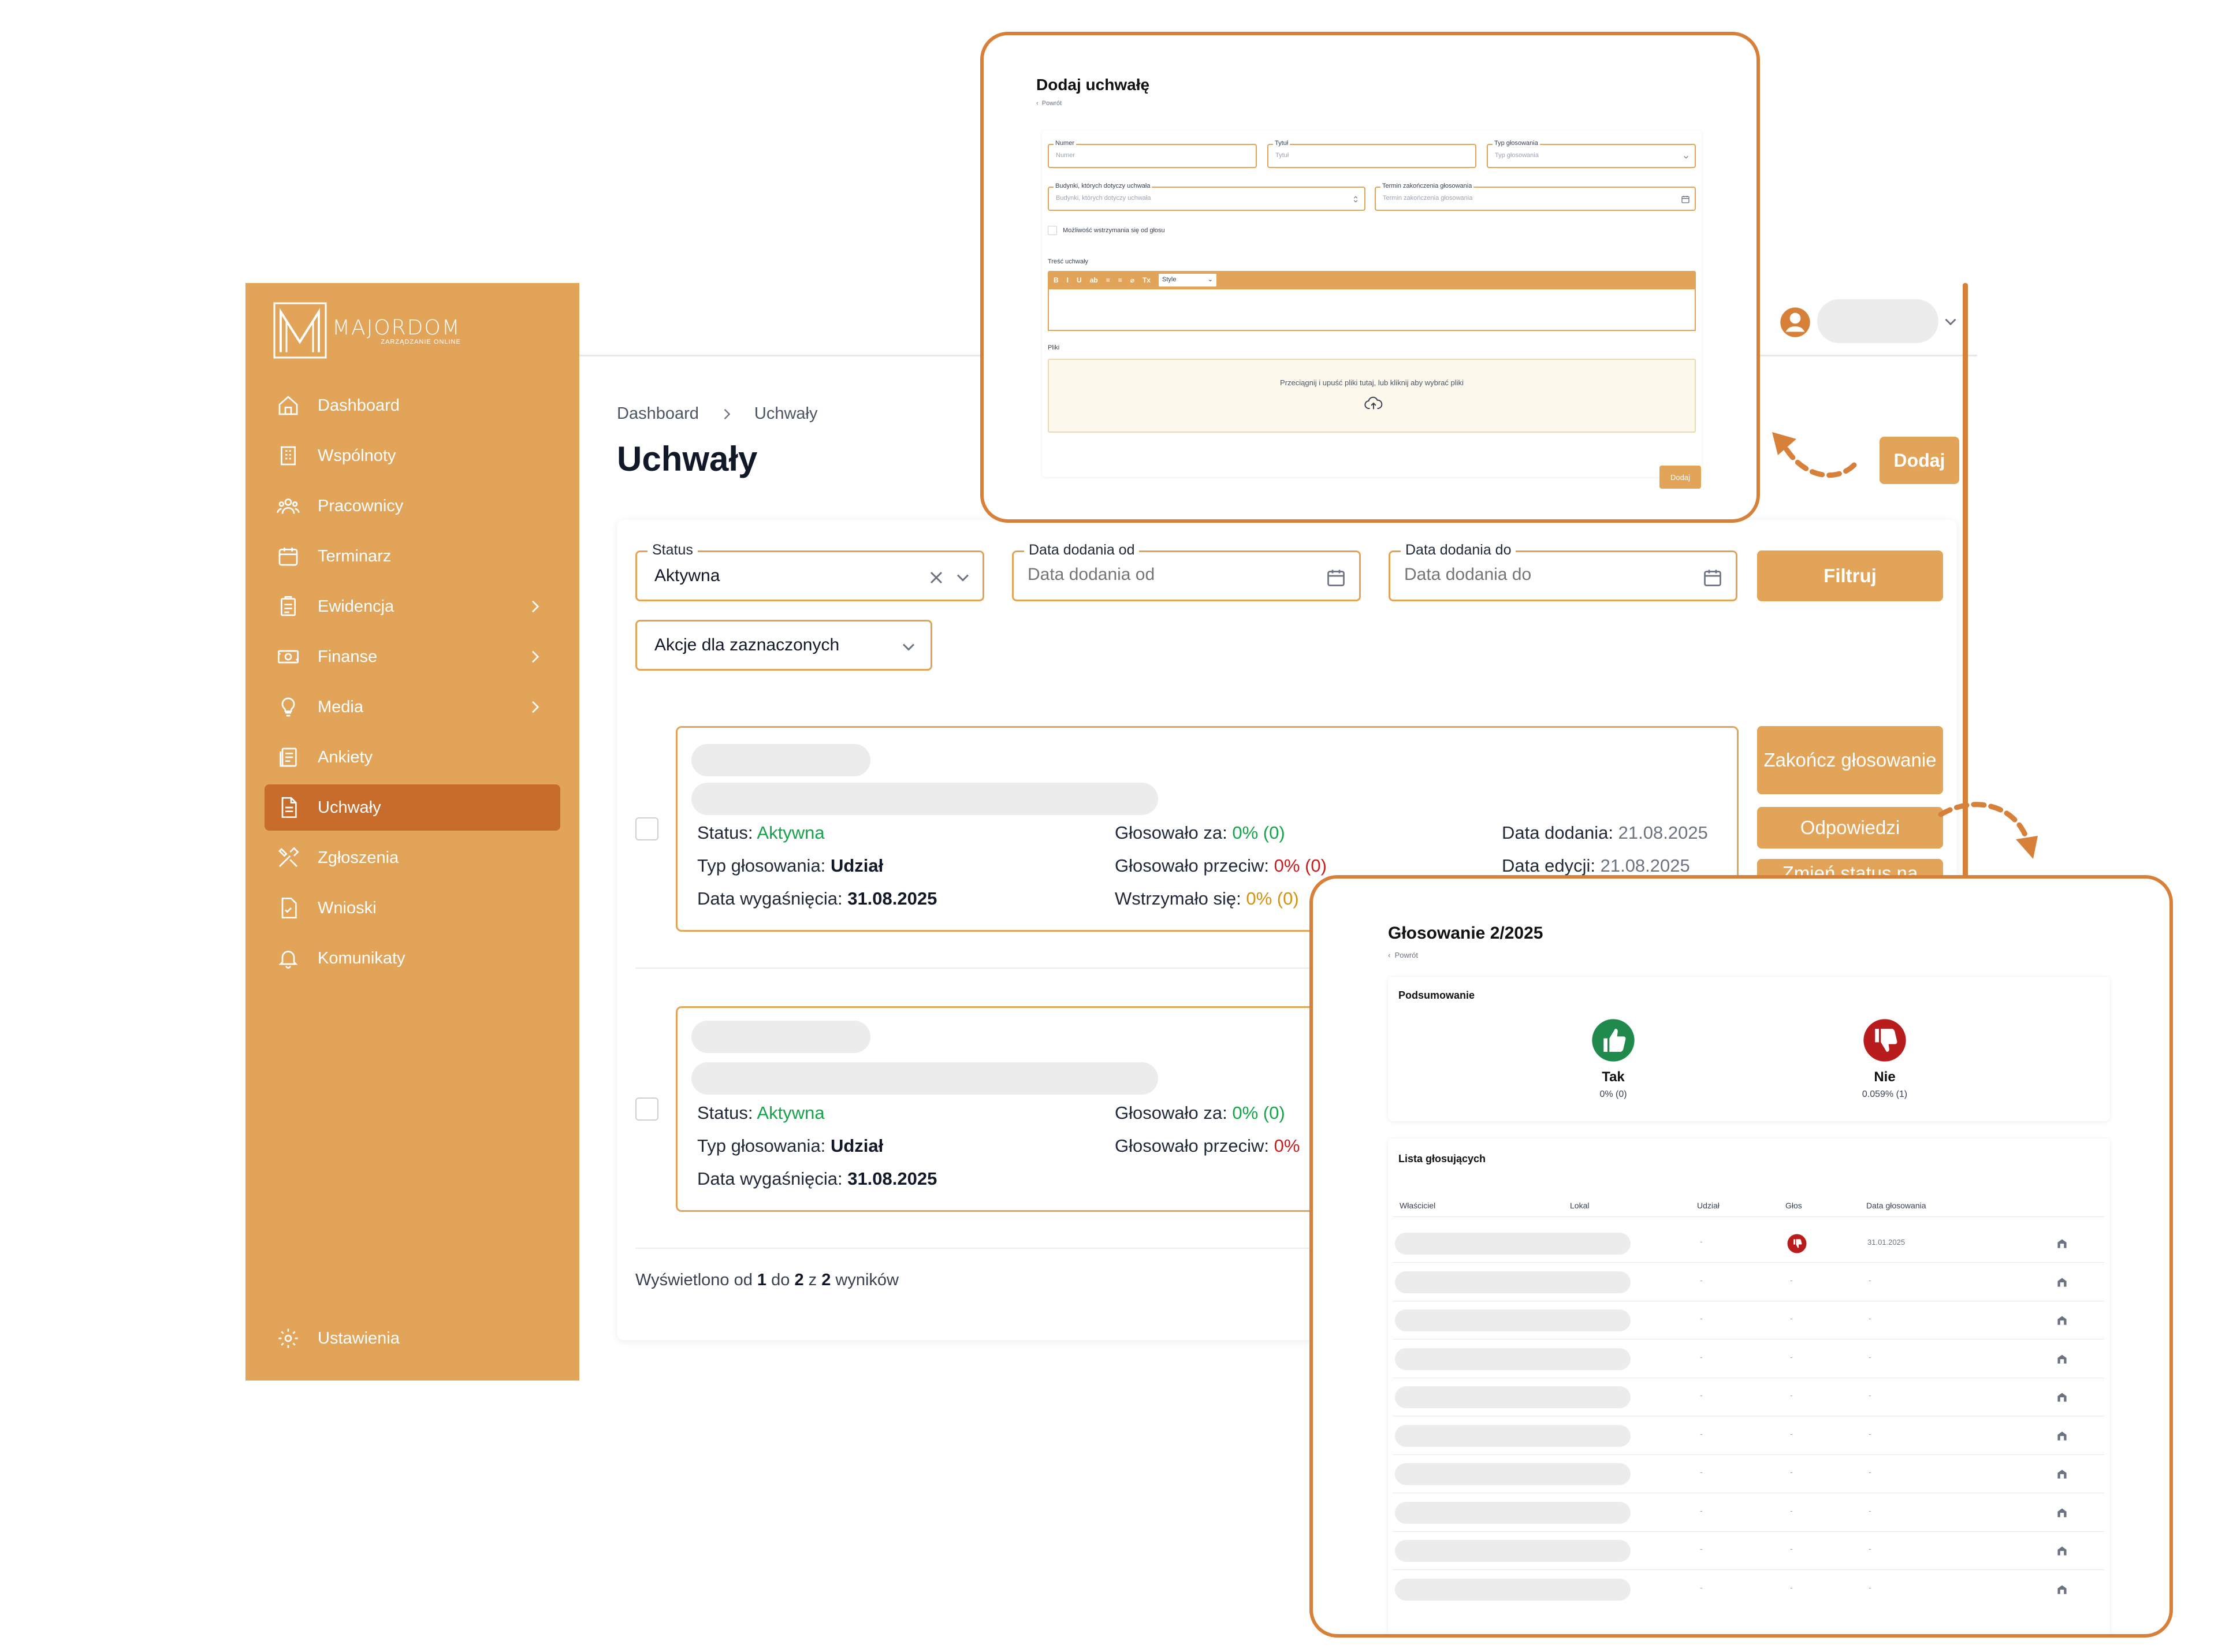 This screenshot has width=2218, height=1652. I want to click on number-label: Numer, so click(1065, 144).